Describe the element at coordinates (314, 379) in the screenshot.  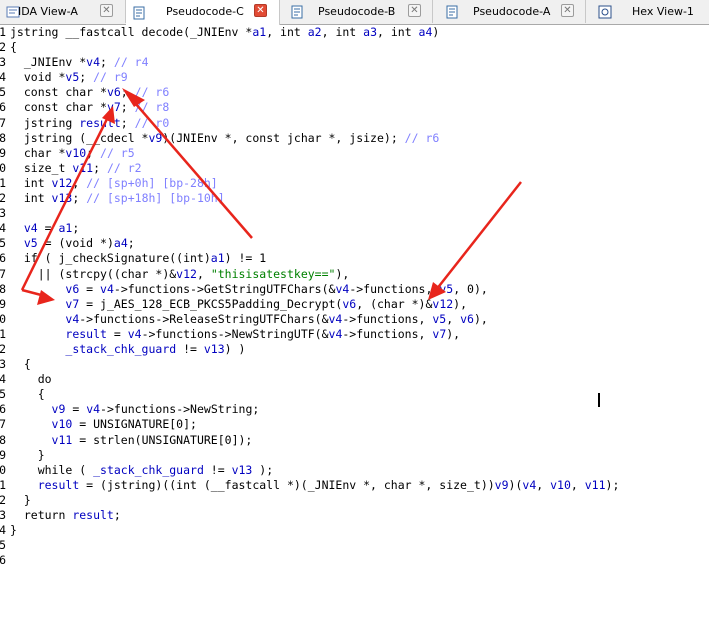
I see `code-line: do` at that location.